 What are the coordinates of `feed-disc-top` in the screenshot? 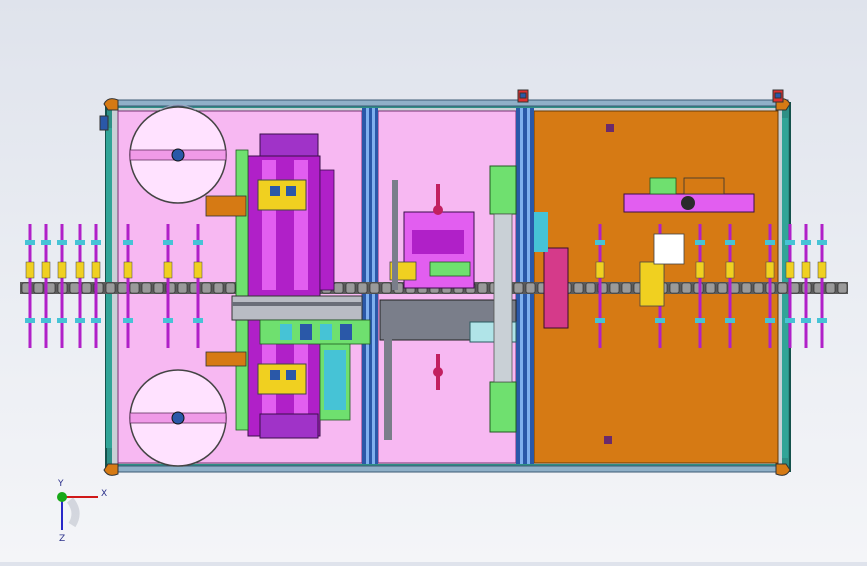 It's located at (178, 154).